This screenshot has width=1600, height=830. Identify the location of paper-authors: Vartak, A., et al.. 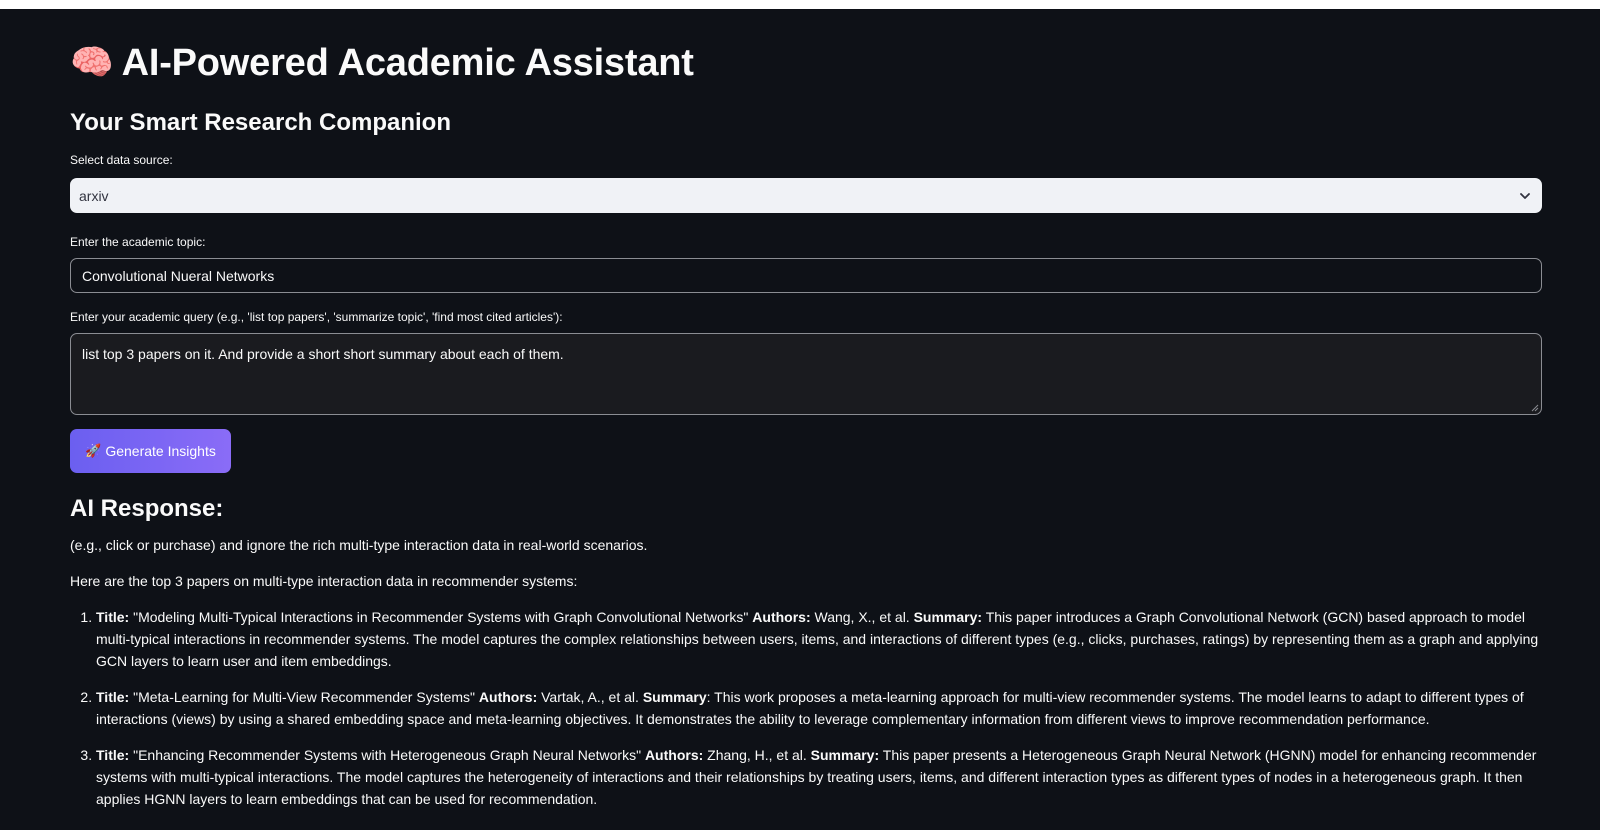
(590, 697).